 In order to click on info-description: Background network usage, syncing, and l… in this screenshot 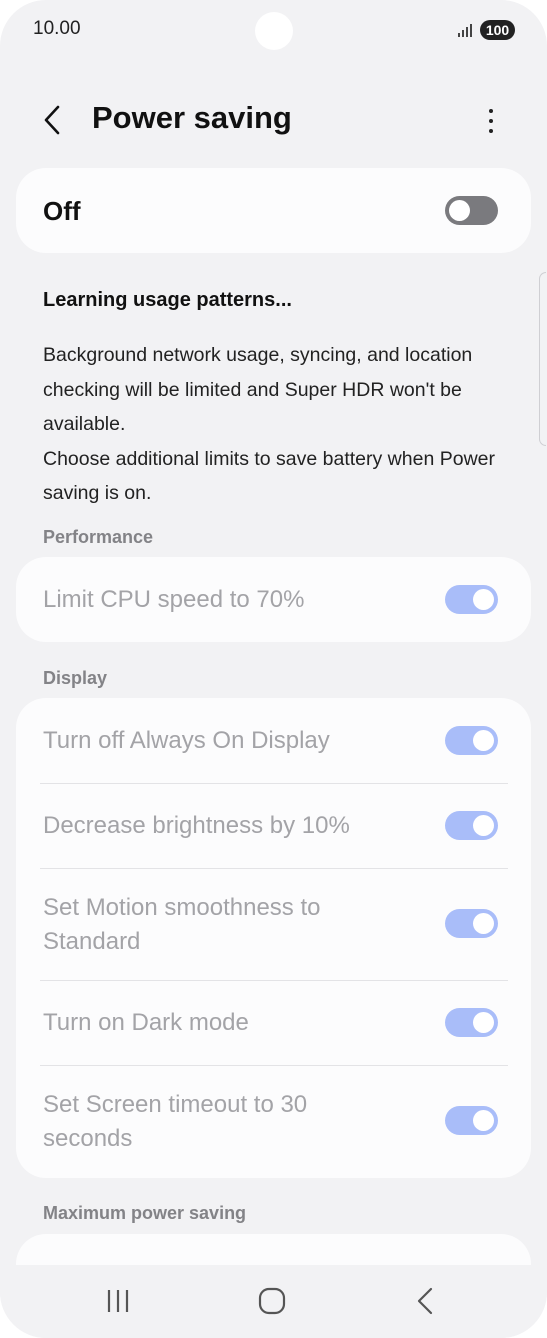, I will do `click(278, 424)`.